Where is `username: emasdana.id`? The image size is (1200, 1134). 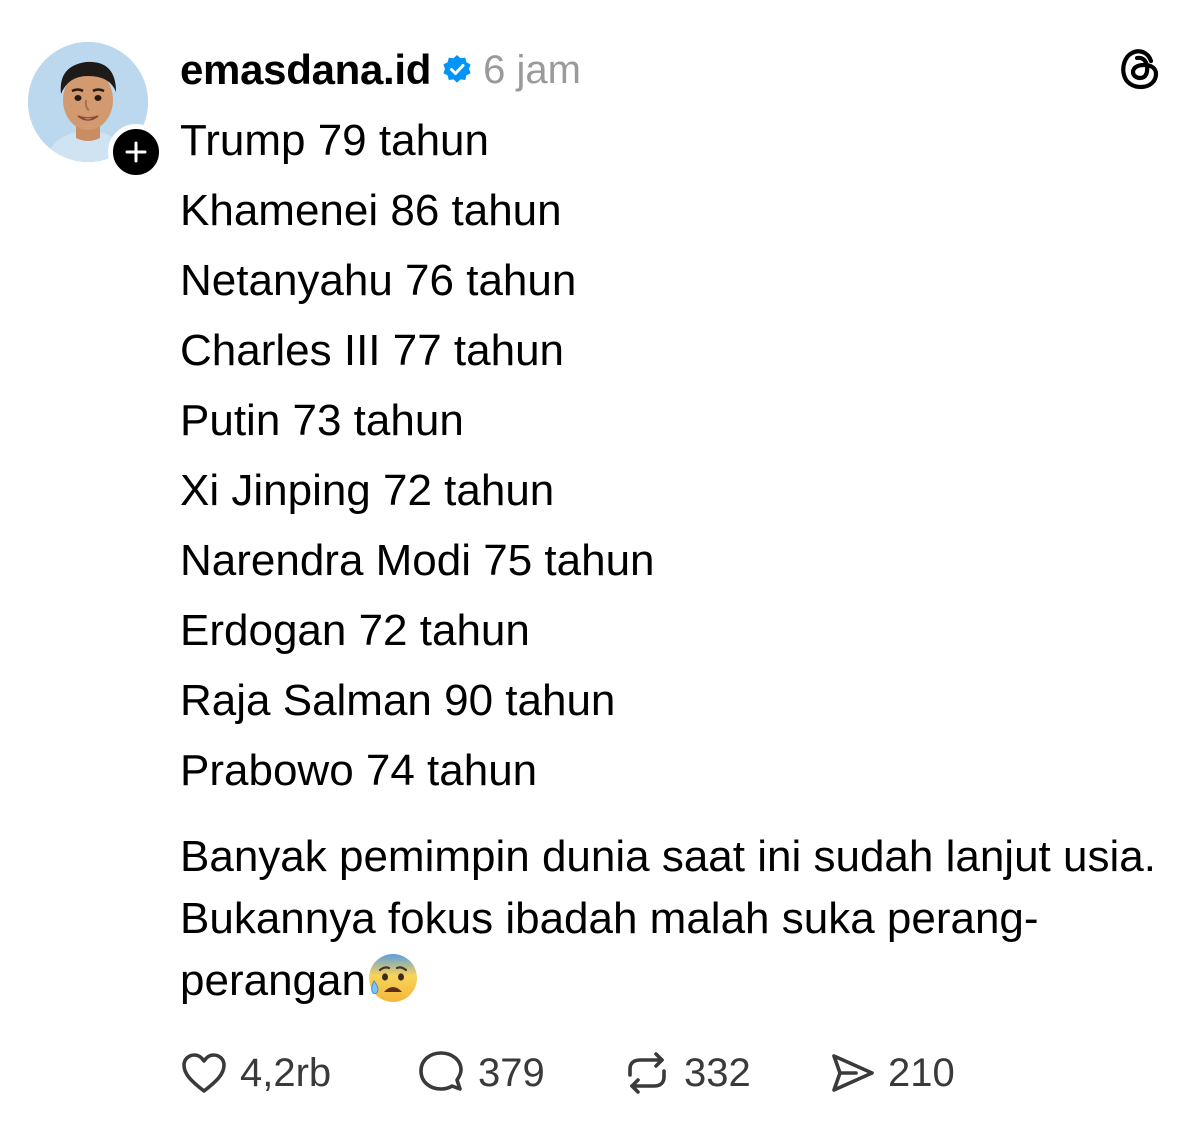 username: emasdana.id is located at coordinates (305, 70).